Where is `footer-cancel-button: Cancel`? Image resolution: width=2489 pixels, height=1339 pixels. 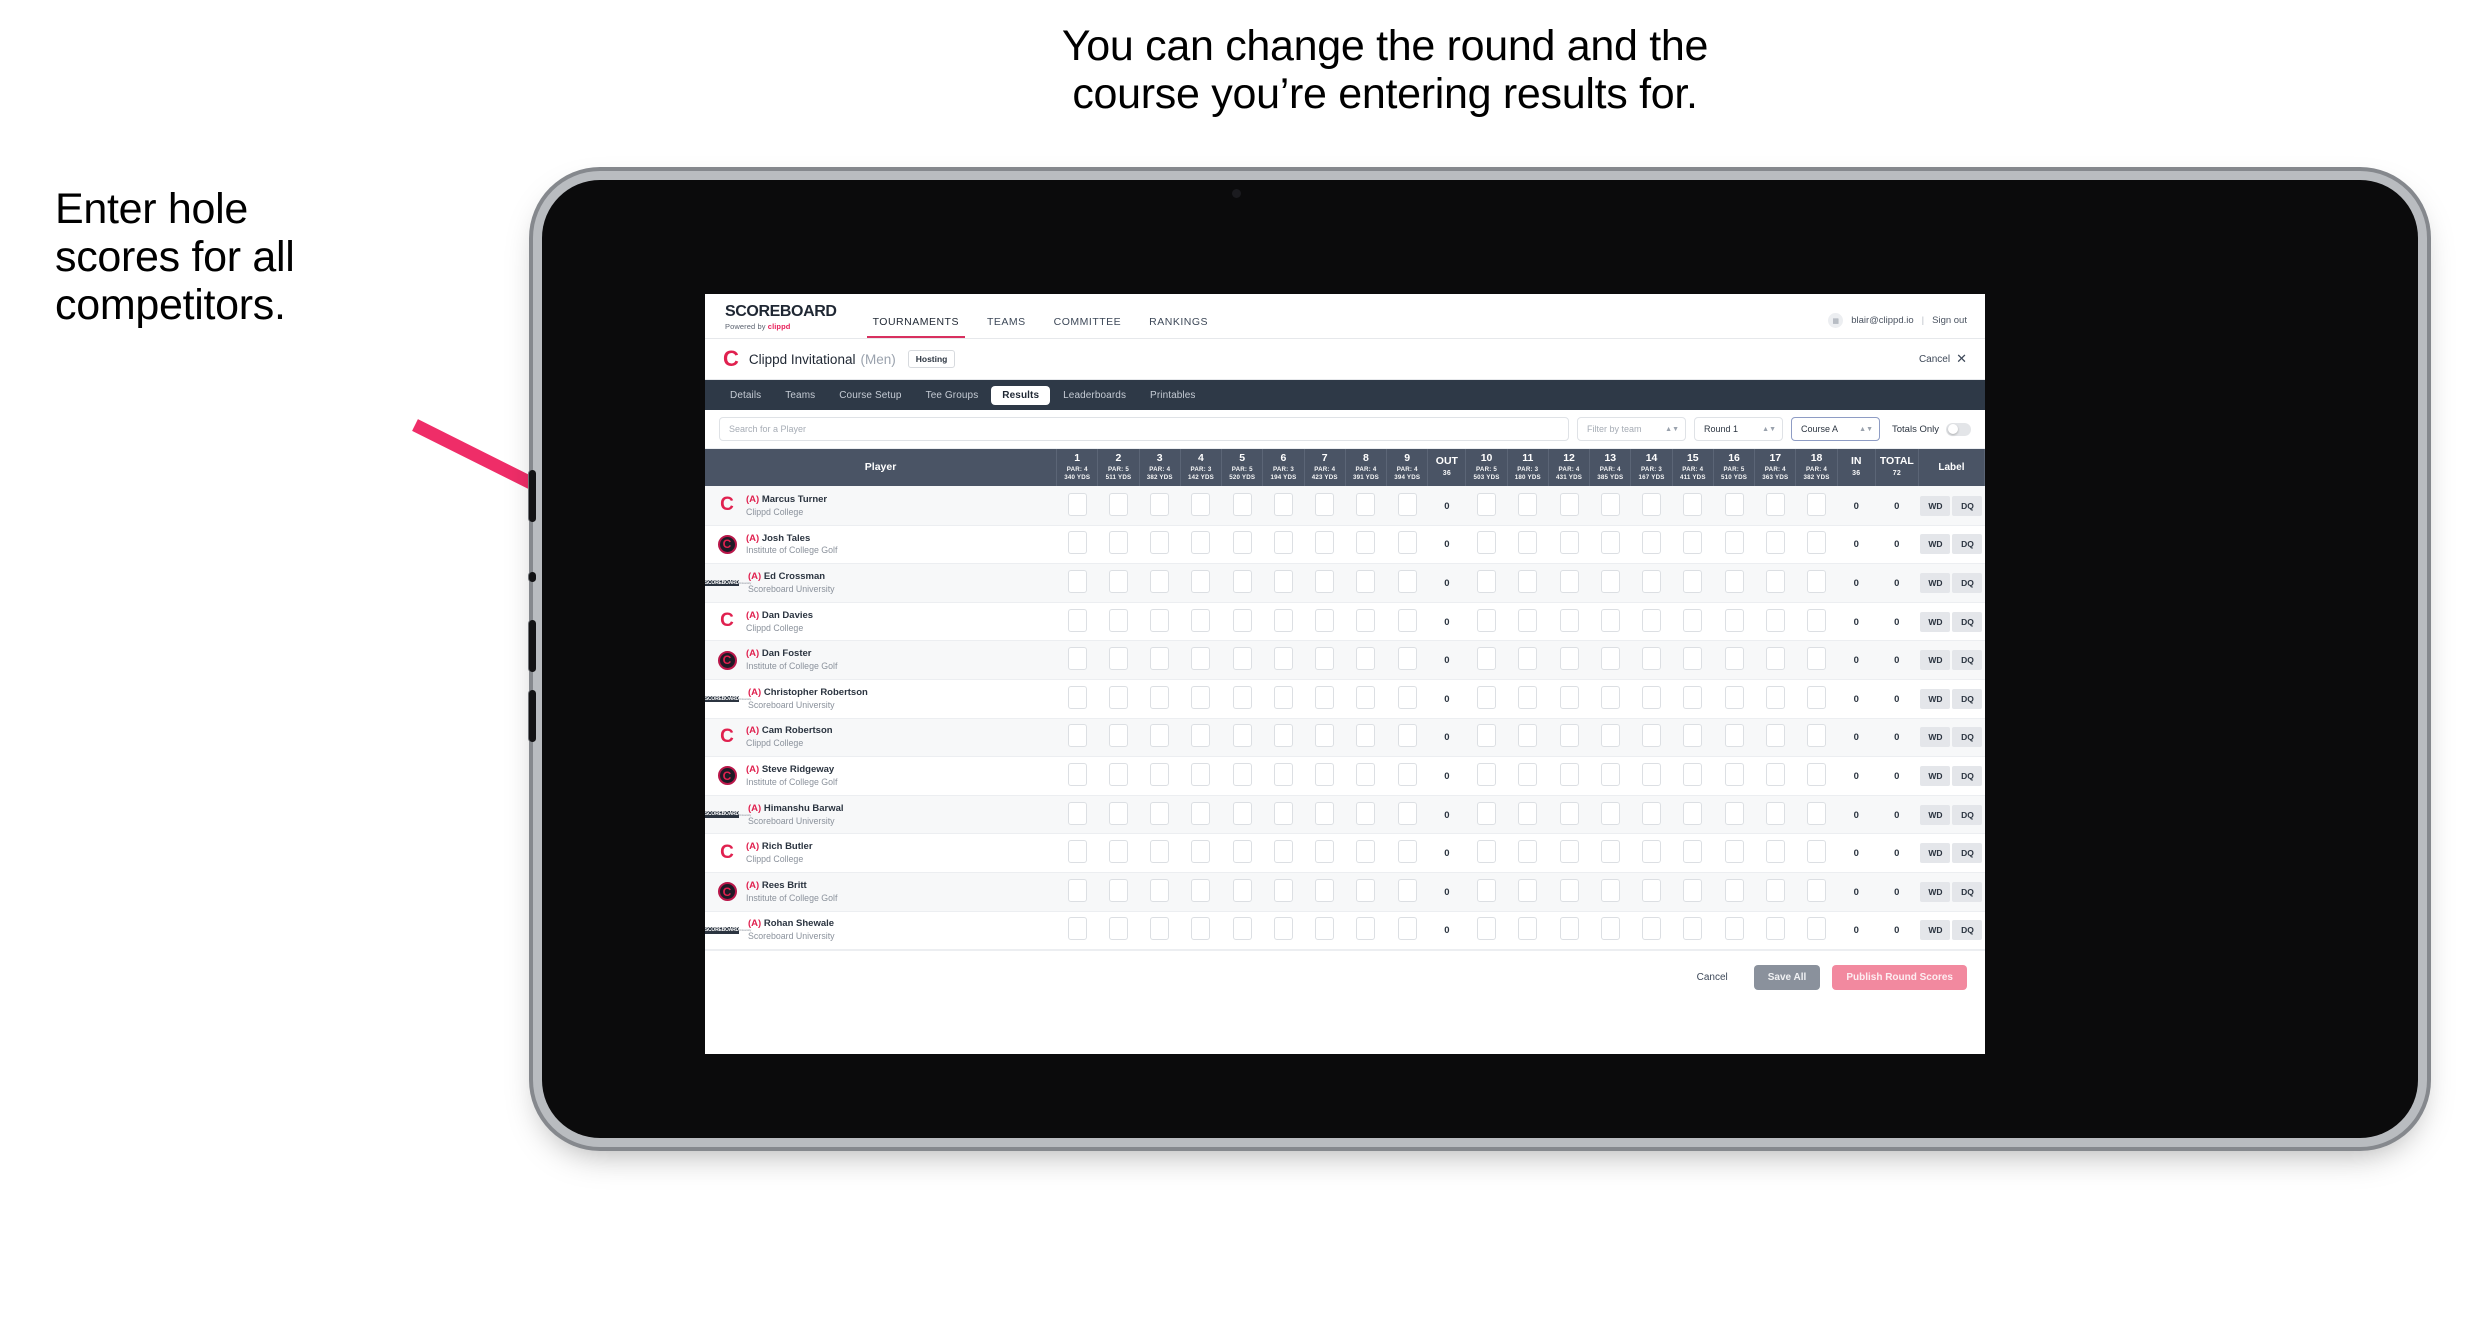 footer-cancel-button: Cancel is located at coordinates (1712, 977).